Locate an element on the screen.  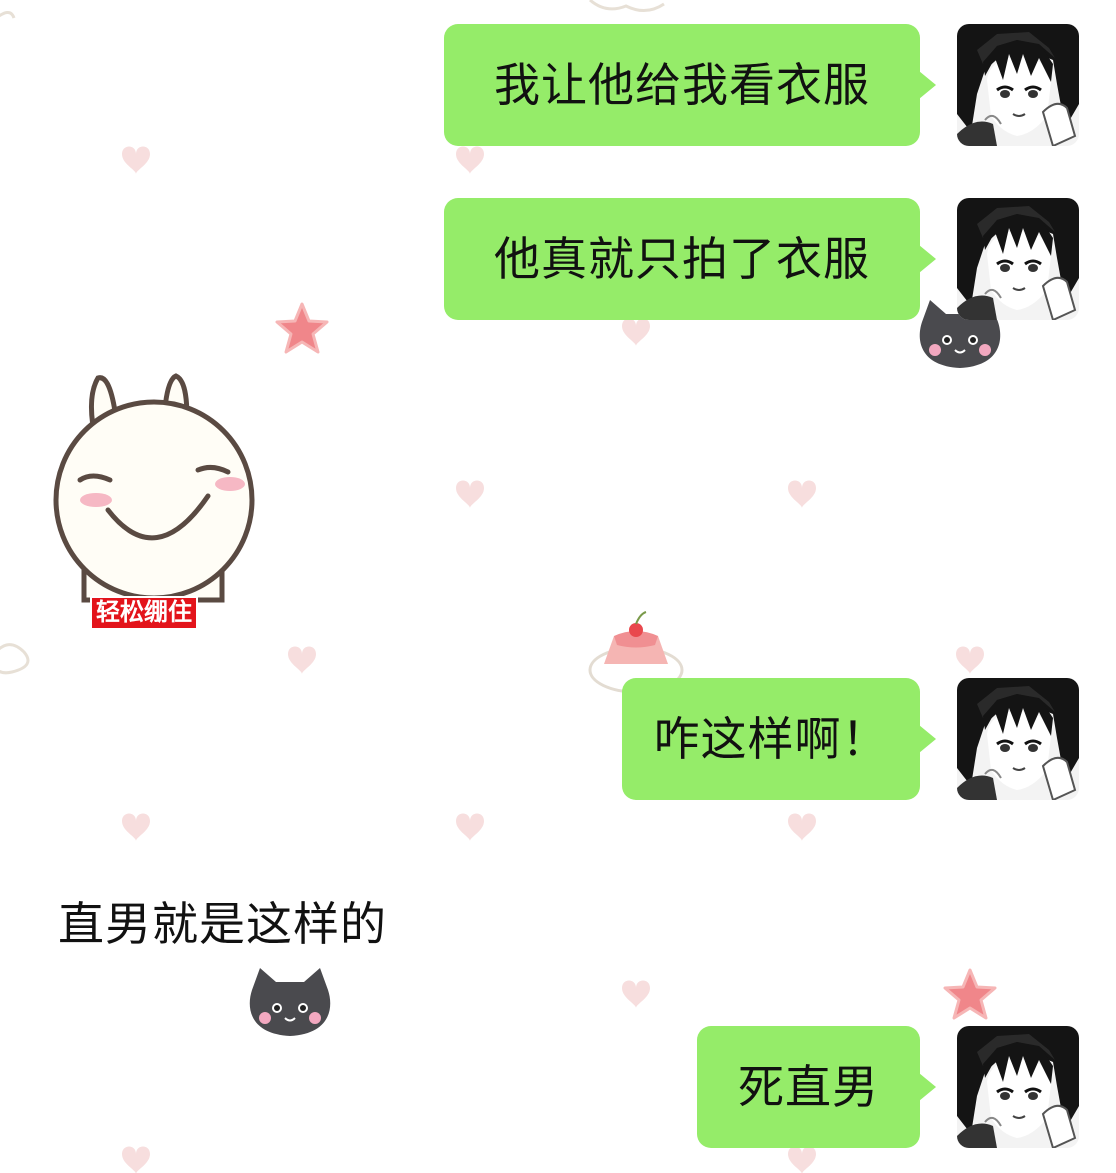
message-bubble-self: 我让他给我看衣服 is located at coordinates (682, 85).